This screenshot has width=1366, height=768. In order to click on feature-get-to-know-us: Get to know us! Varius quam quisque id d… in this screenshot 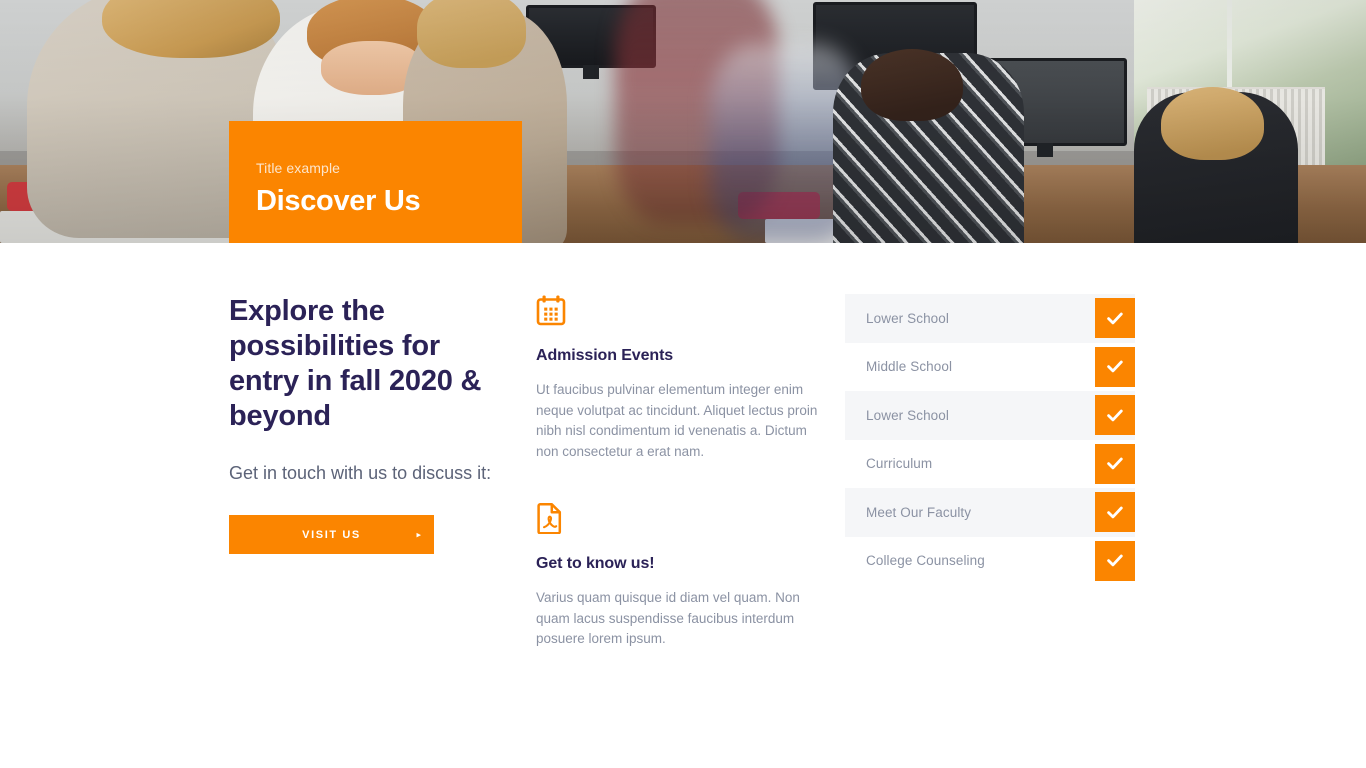, I will do `click(682, 576)`.